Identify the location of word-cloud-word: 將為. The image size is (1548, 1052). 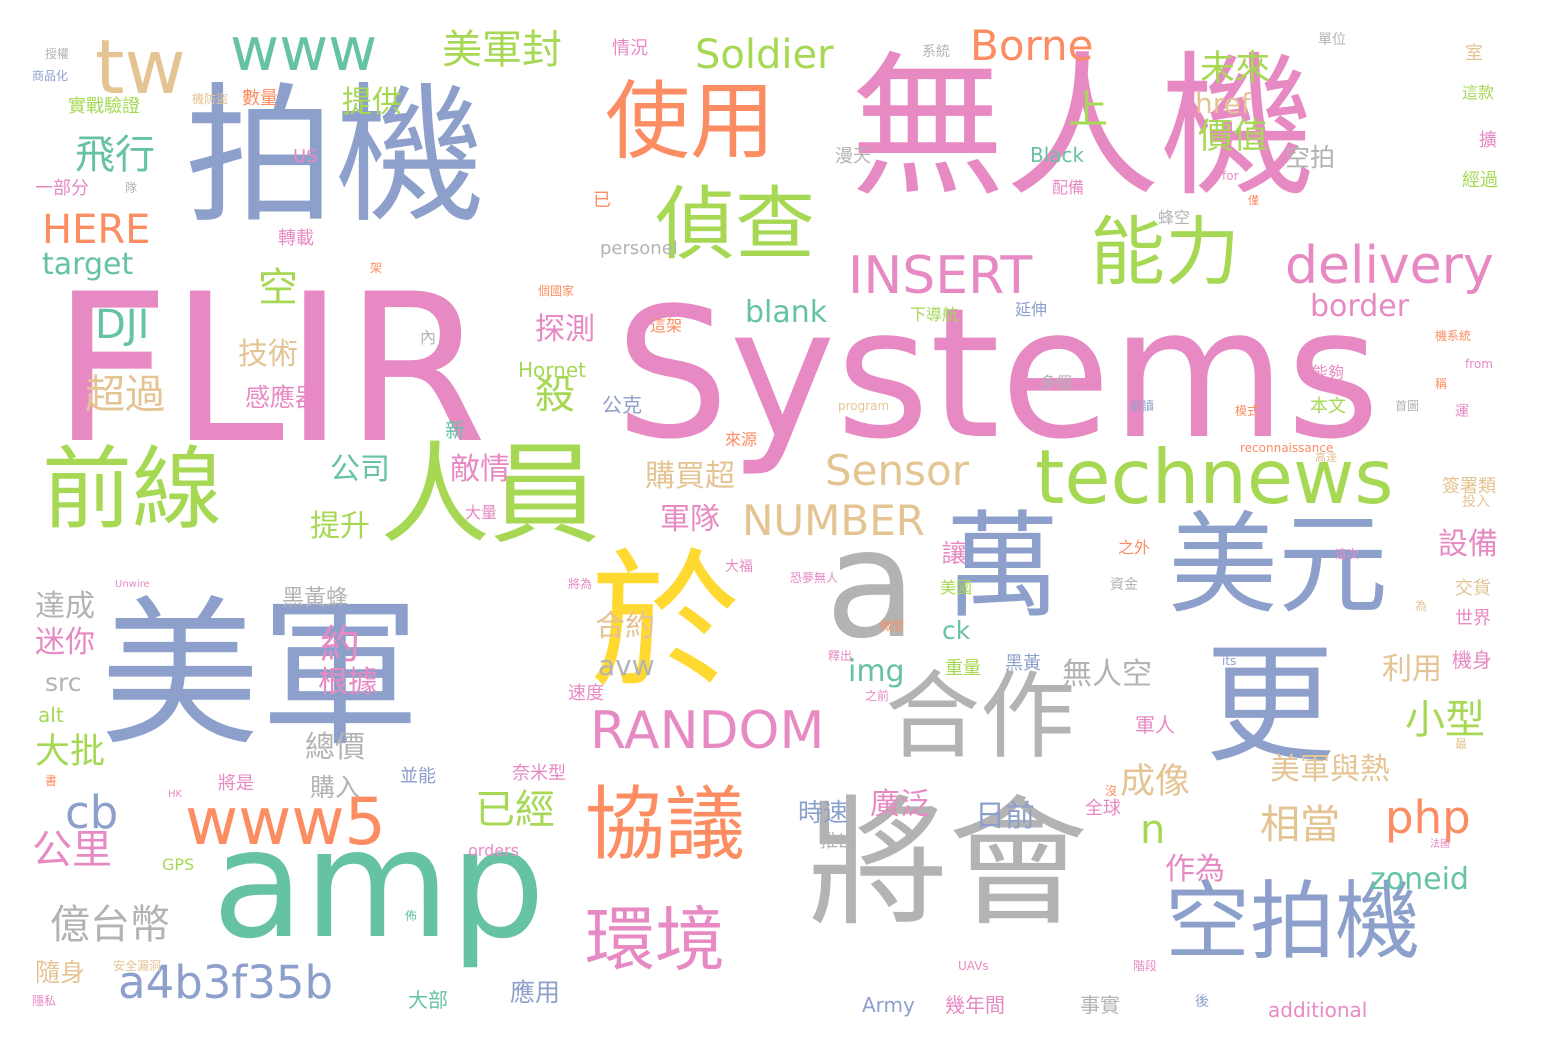
(580, 584).